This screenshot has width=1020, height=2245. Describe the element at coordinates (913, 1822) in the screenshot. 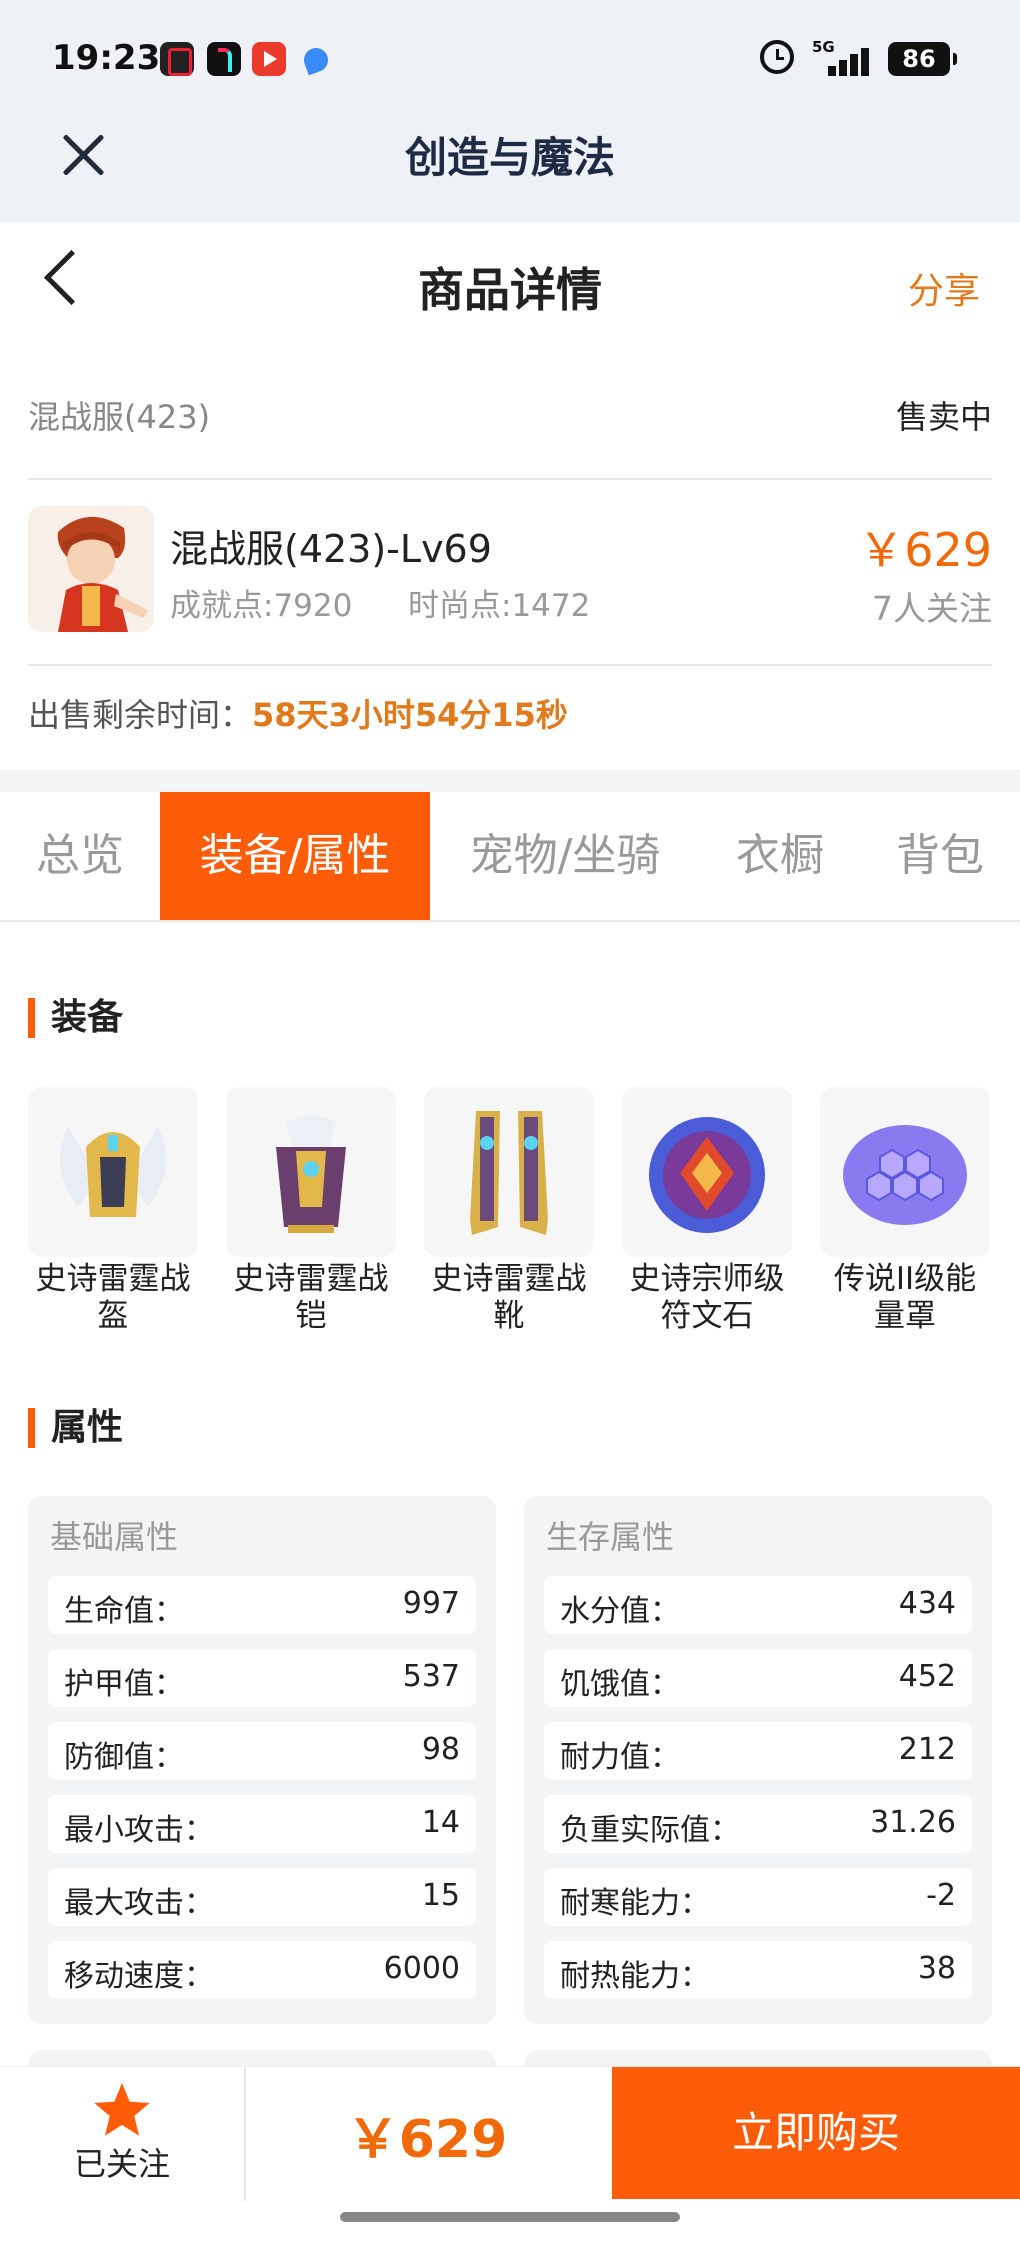

I see `attribute-value: 31.26` at that location.